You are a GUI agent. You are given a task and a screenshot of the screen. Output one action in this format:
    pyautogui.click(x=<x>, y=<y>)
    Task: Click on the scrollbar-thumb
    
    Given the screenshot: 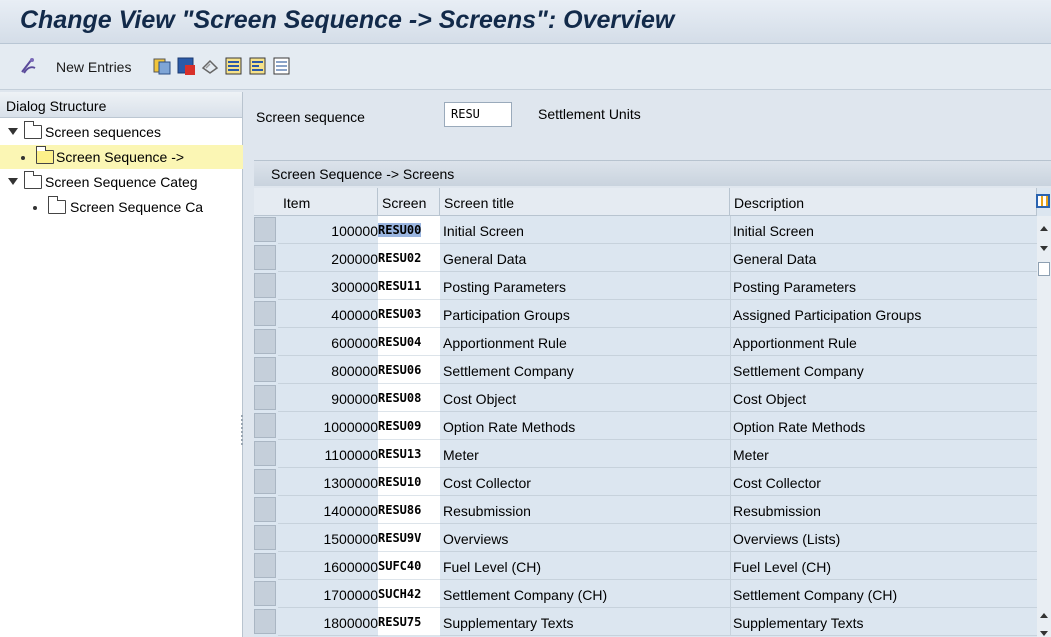 What is the action you would take?
    pyautogui.click(x=1044, y=269)
    